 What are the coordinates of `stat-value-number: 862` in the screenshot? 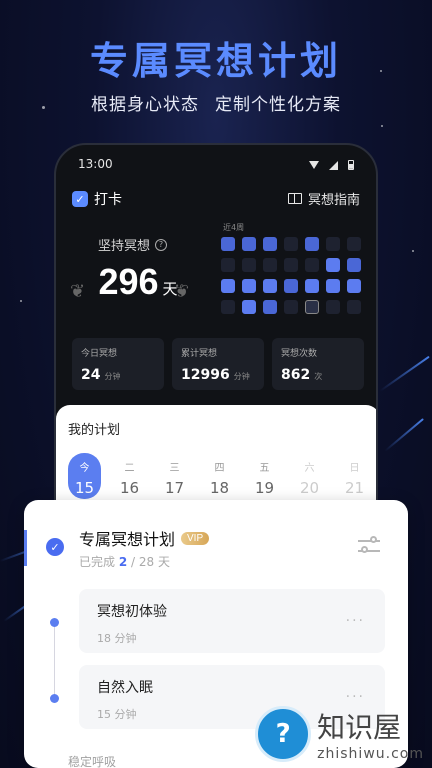 It's located at (296, 375).